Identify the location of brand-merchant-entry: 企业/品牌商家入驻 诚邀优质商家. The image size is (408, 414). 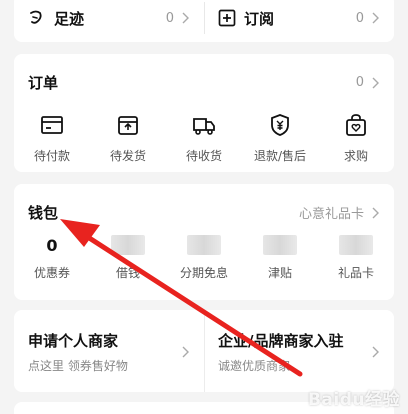
(299, 351).